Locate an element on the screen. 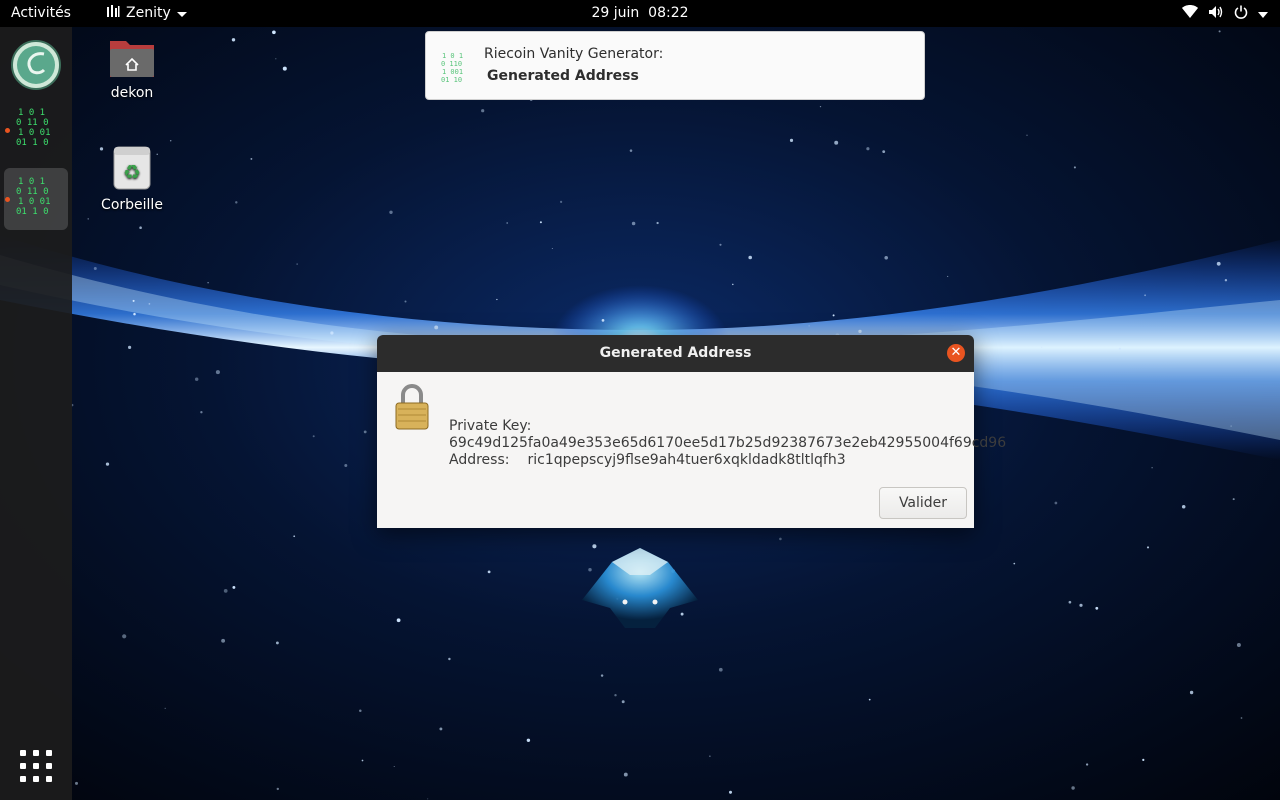 The height and width of the screenshot is (800, 1280). power-icon is located at coordinates (1241, 14).